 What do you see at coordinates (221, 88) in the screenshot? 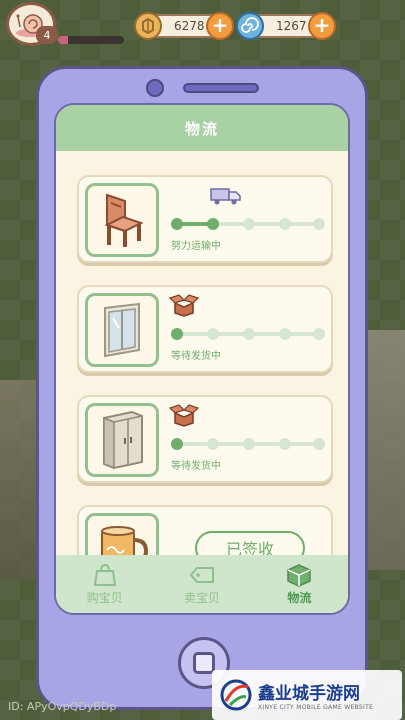
I see `phone-speaker` at bounding box center [221, 88].